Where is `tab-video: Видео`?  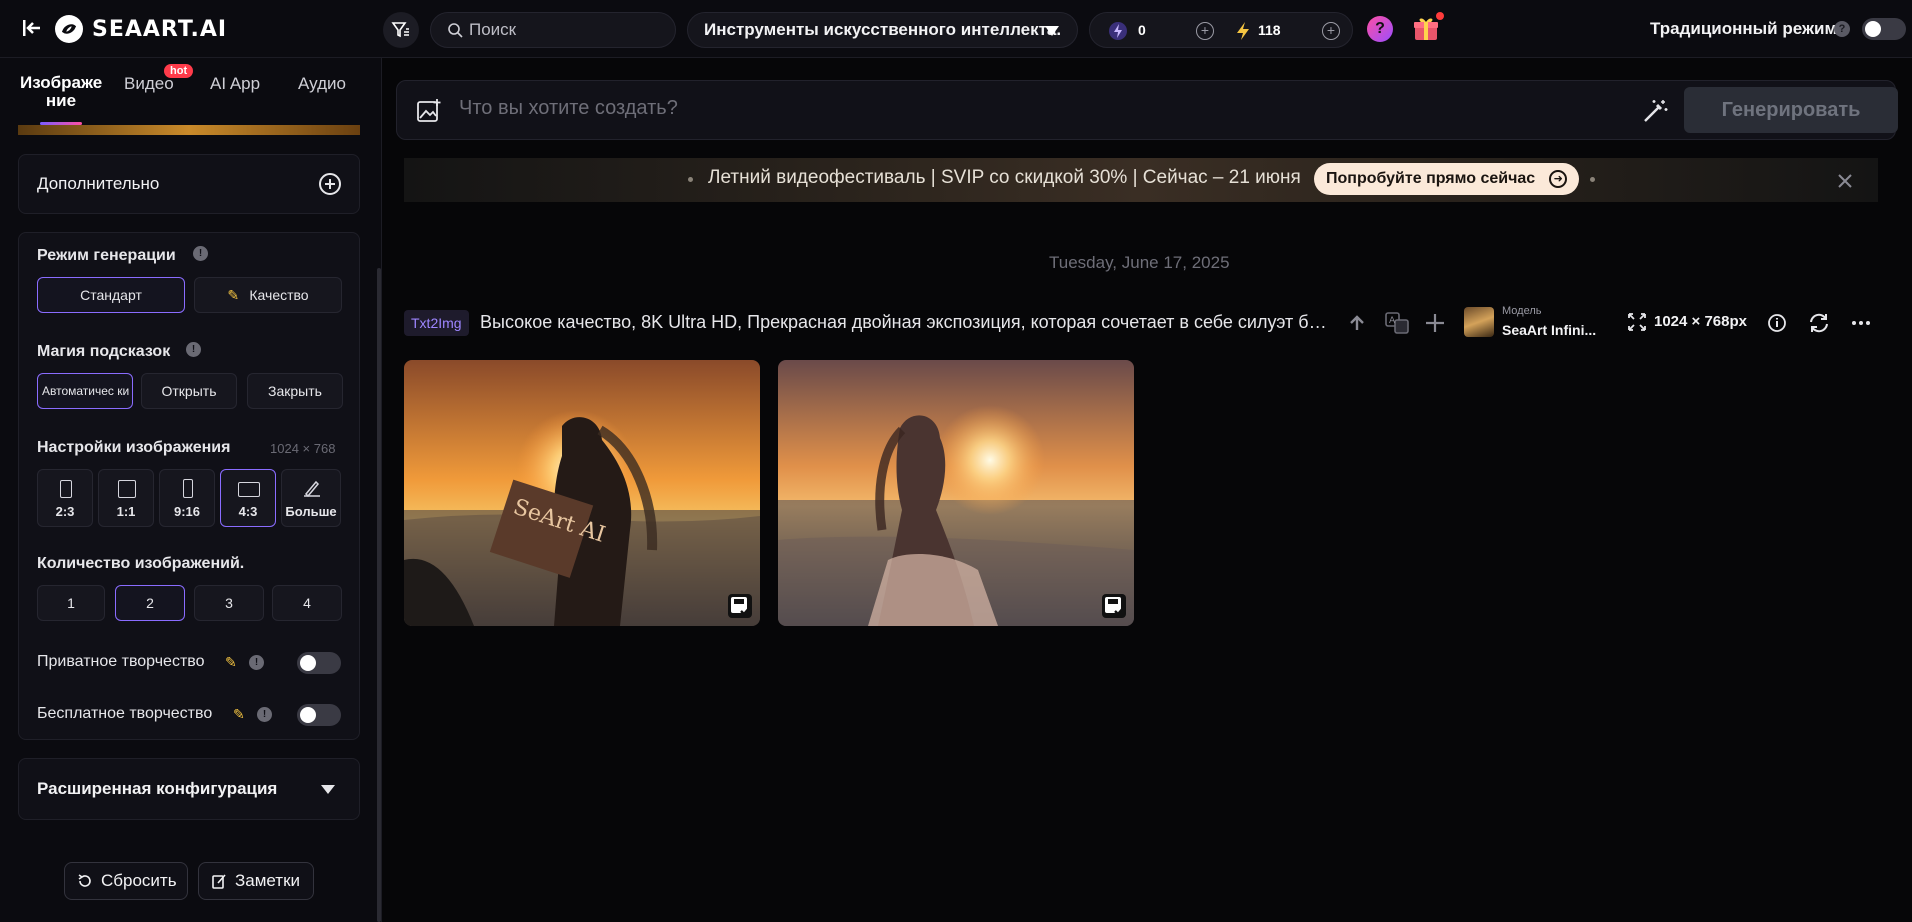 tab-video: Видео is located at coordinates (149, 84).